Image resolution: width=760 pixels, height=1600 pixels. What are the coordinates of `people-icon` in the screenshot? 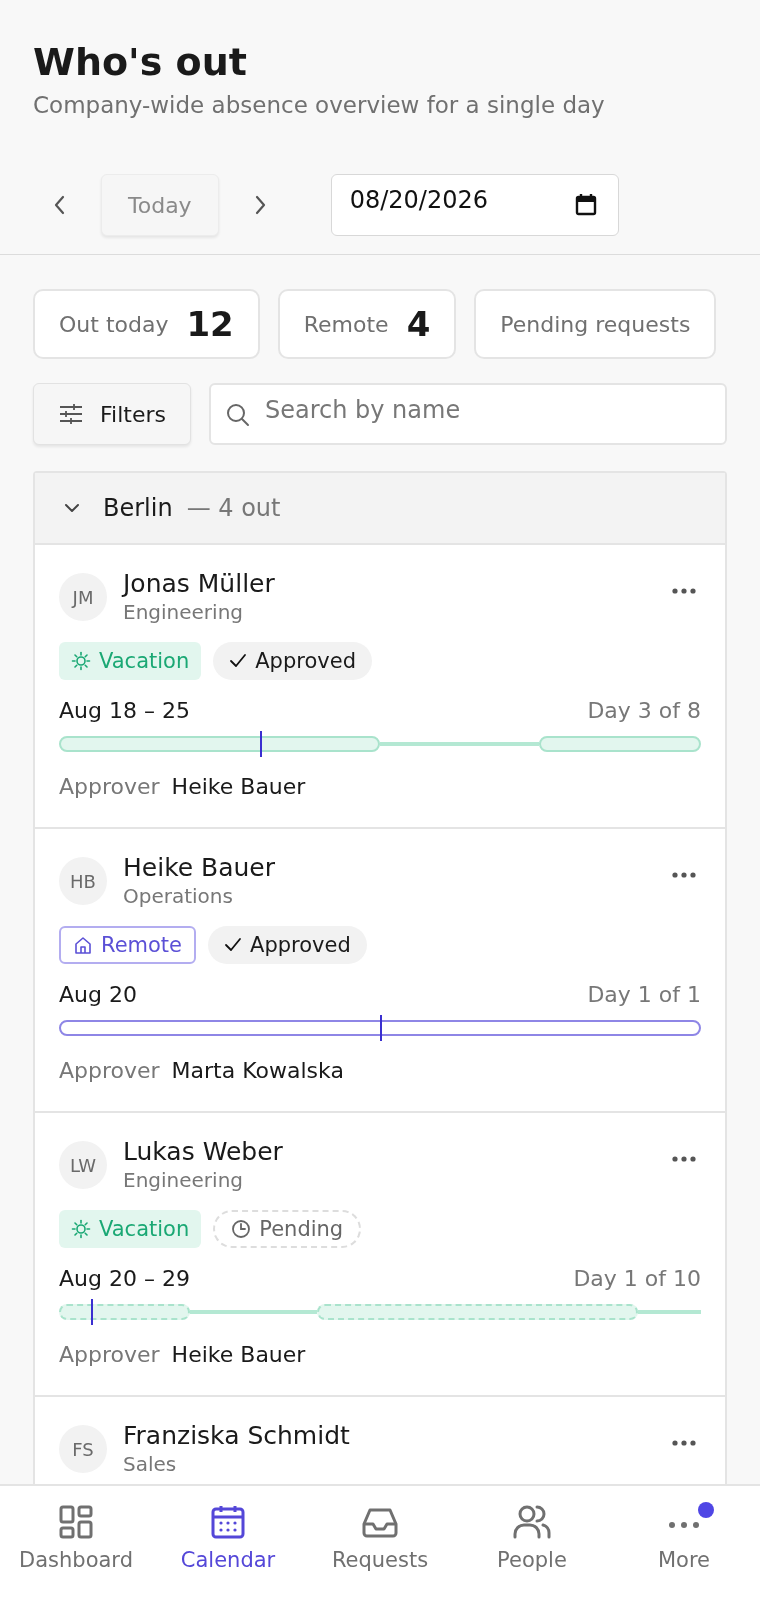 It's located at (532, 1522).